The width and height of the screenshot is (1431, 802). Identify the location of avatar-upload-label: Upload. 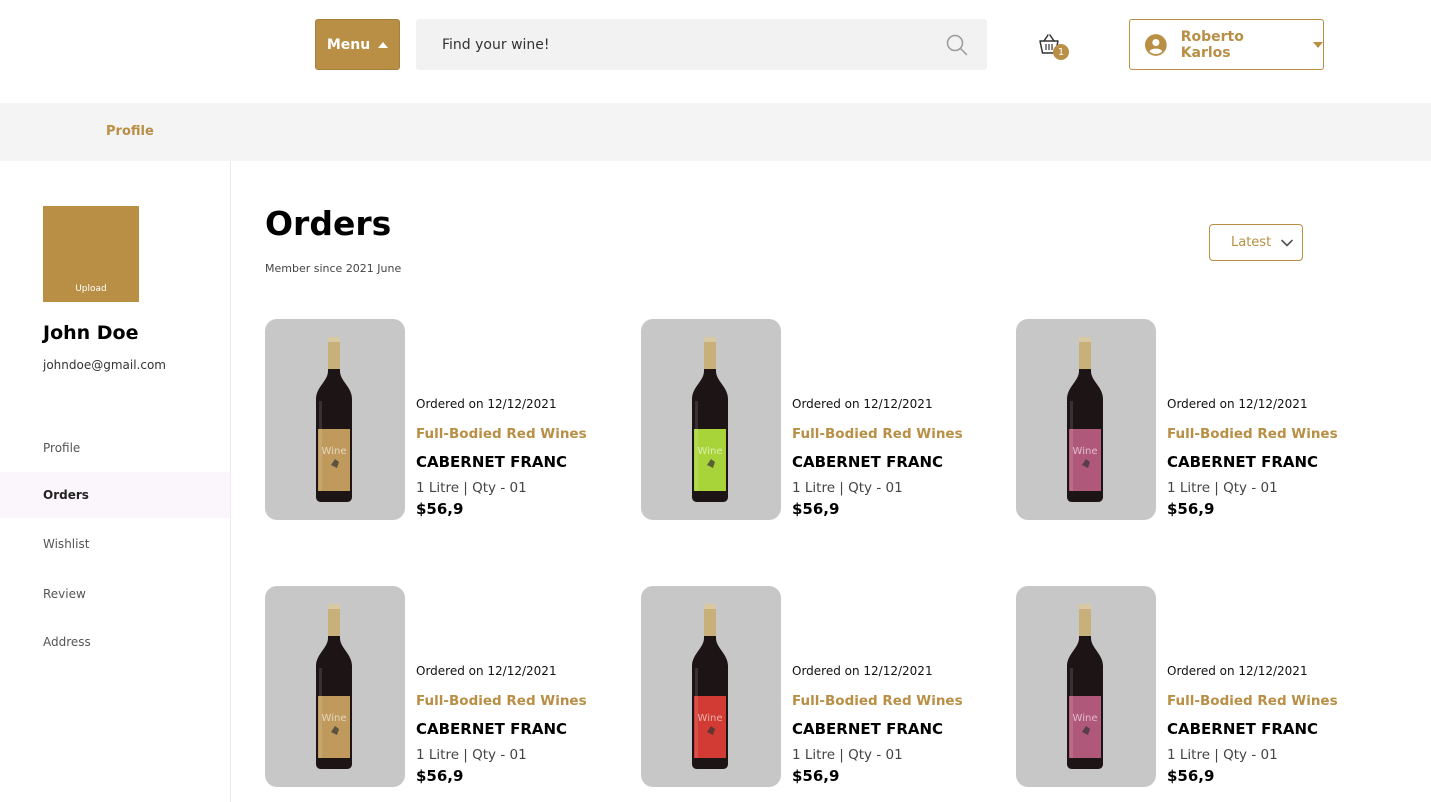
(91, 289).